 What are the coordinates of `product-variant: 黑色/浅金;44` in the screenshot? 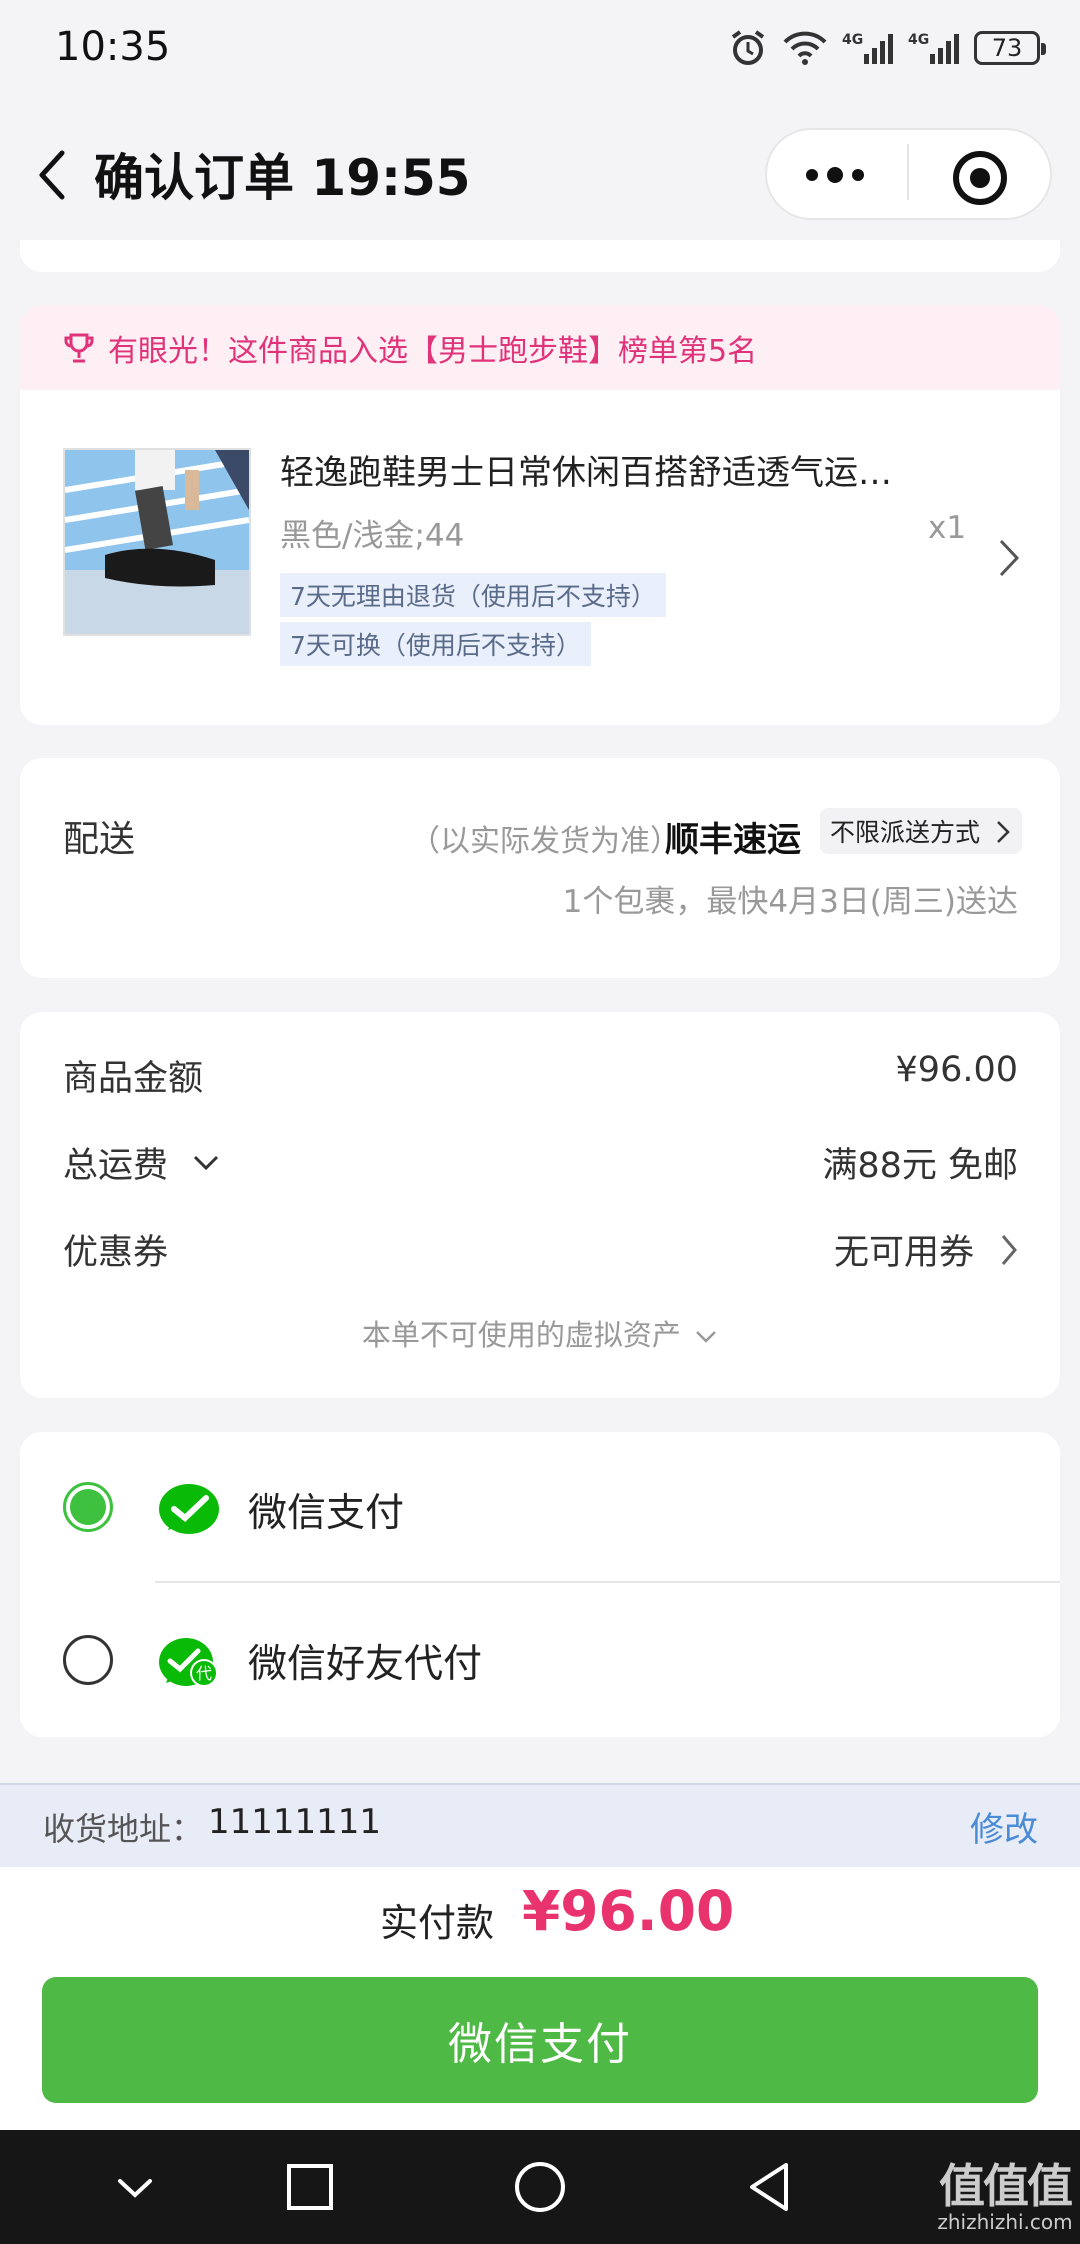 It's located at (372, 536).